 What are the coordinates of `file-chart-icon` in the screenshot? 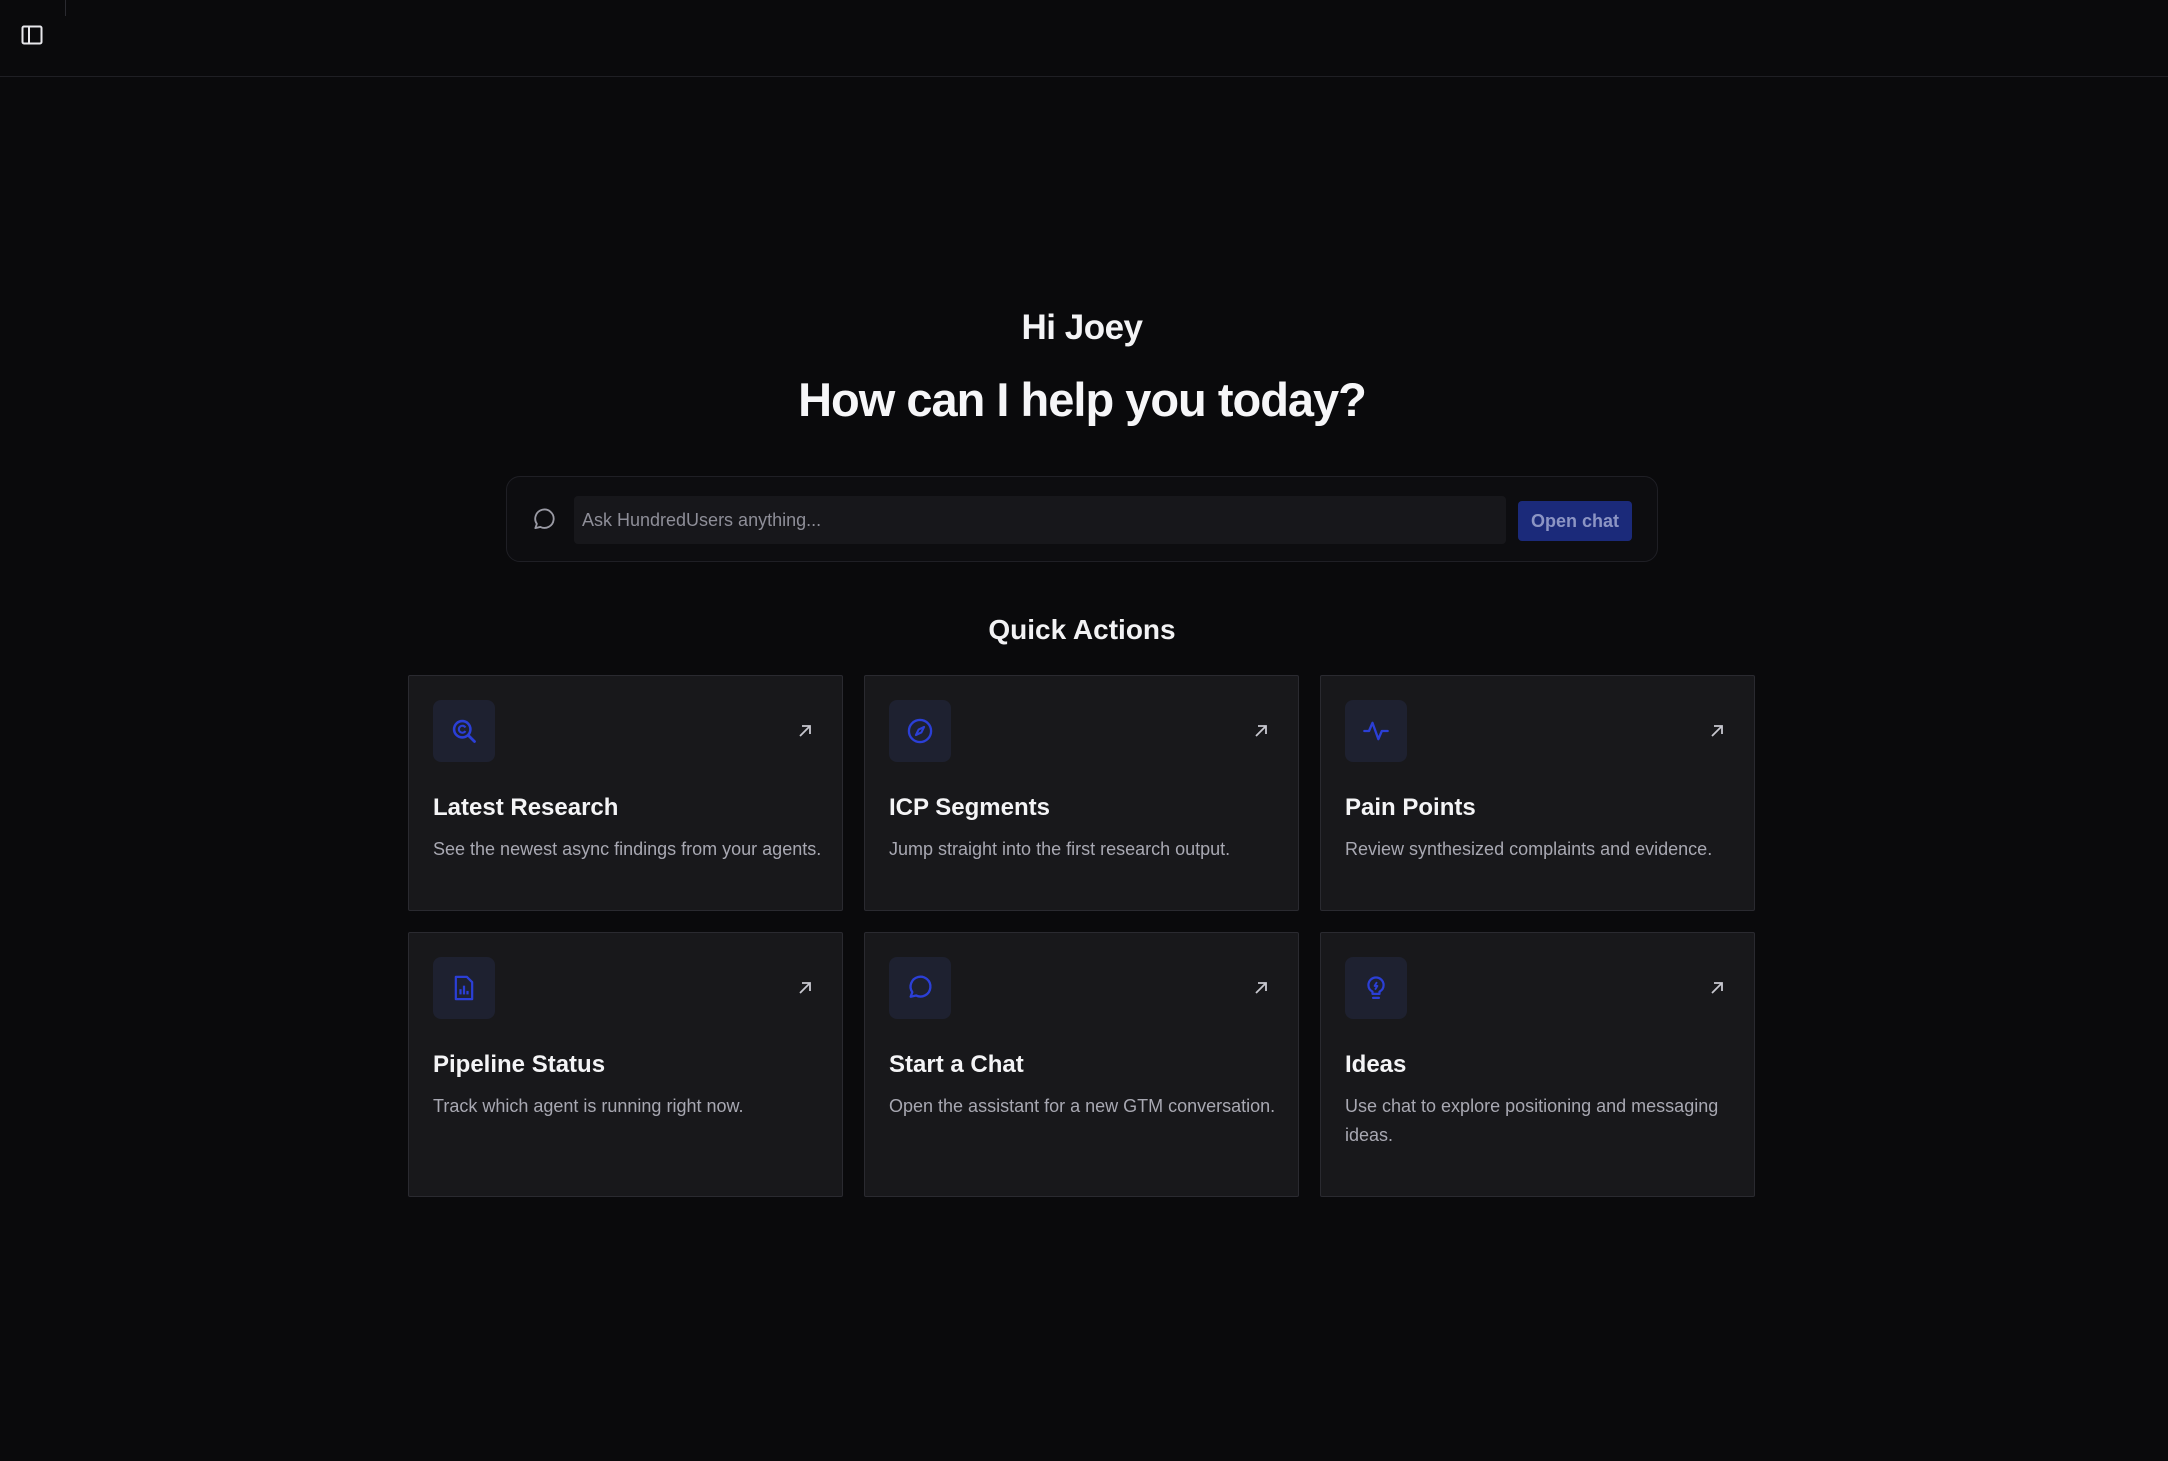 It's located at (464, 988).